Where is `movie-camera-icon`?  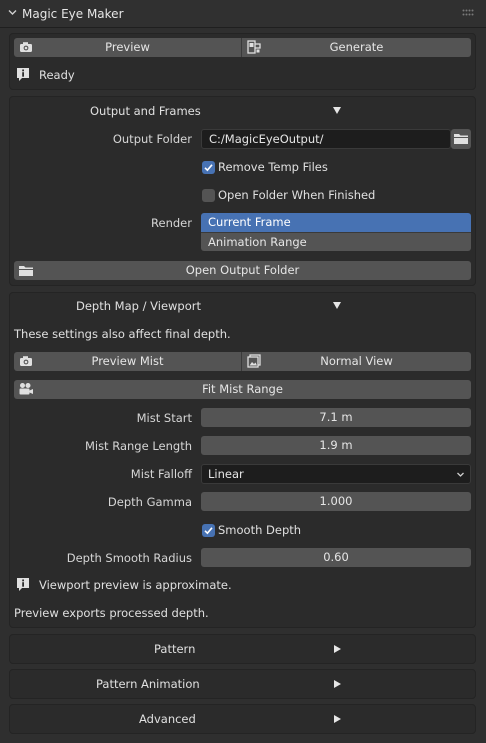 movie-camera-icon is located at coordinates (26, 389).